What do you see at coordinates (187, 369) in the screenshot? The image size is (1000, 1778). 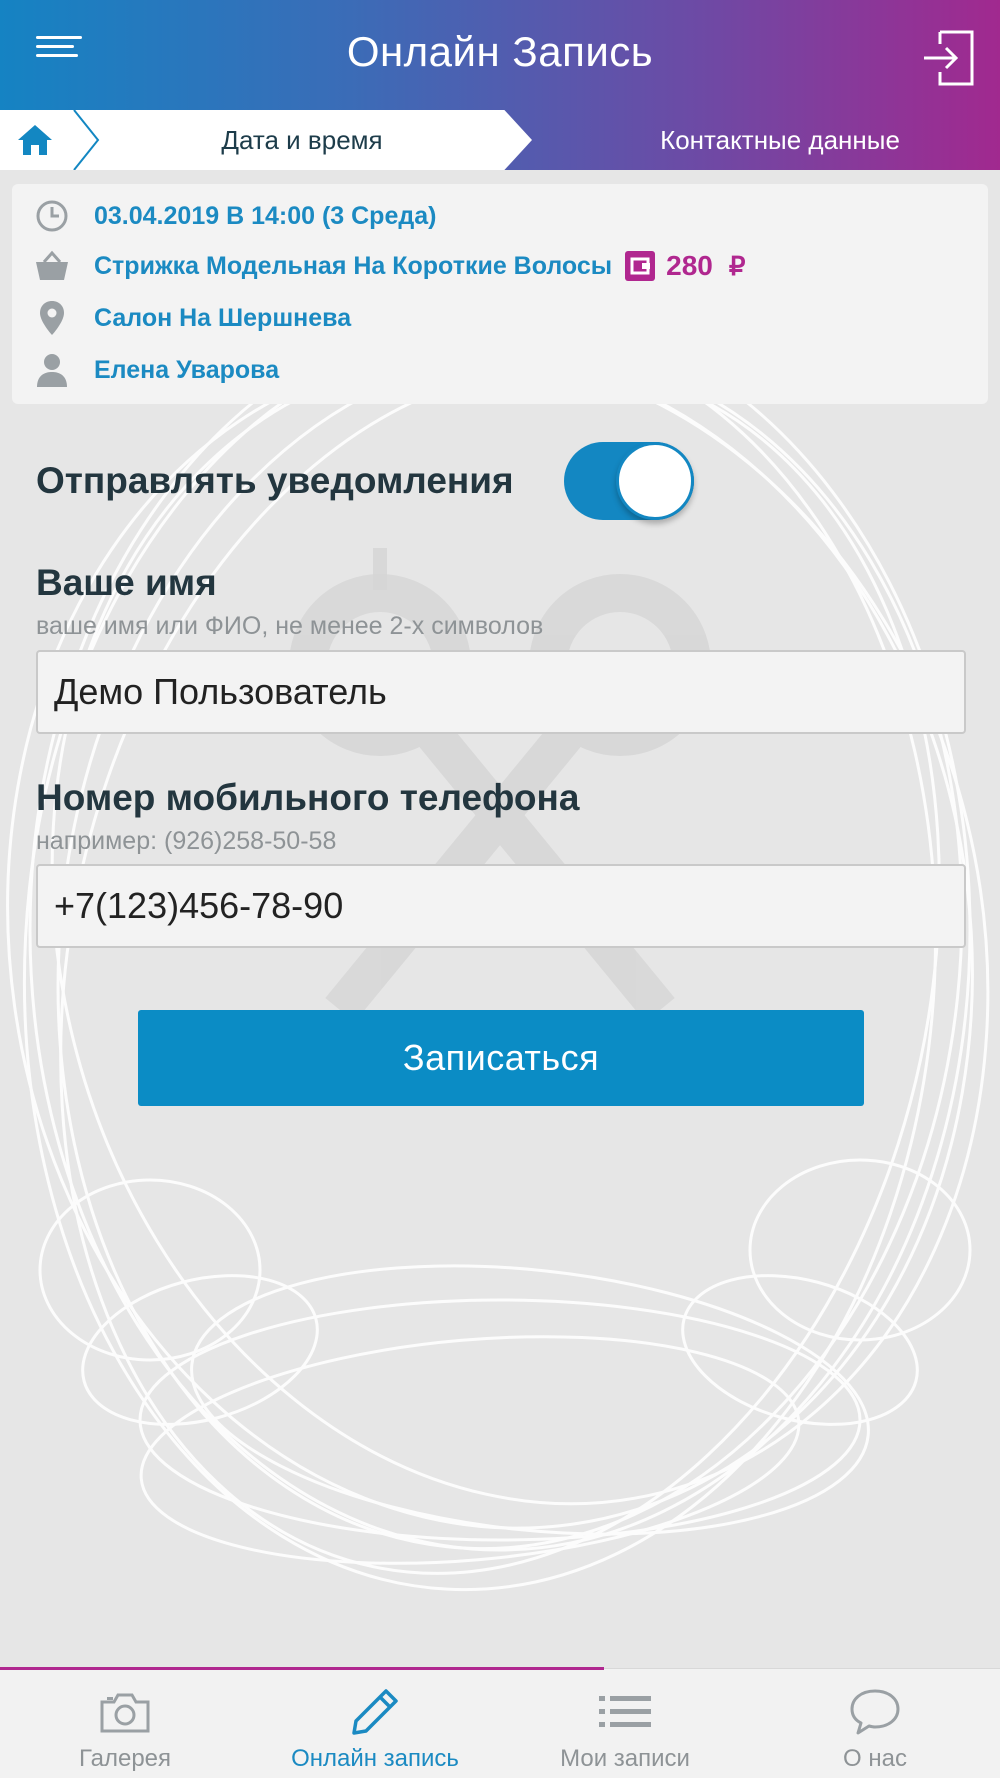 I see `summary-master: Елена Уварова` at bounding box center [187, 369].